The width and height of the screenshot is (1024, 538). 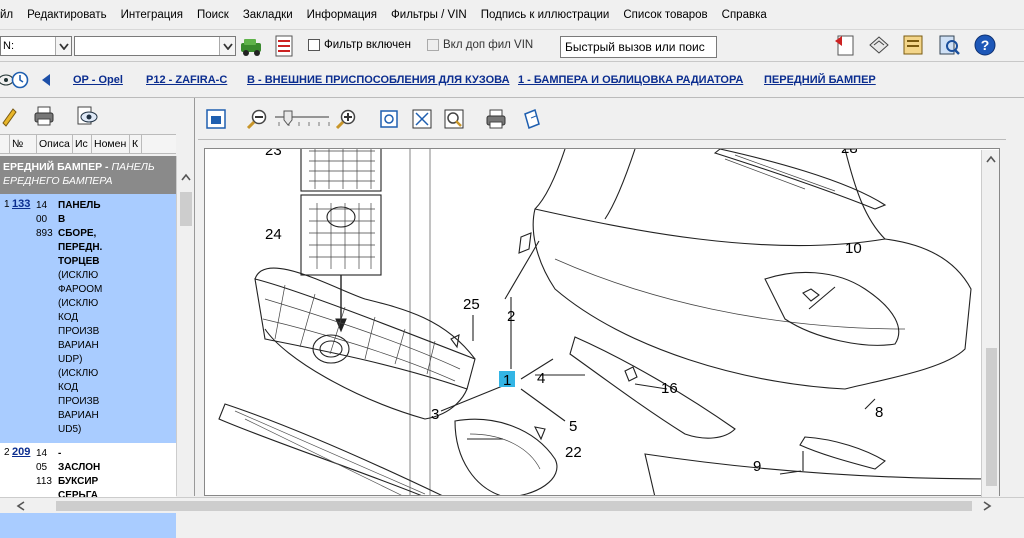 I want to click on scroll-left-icon, so click(x=20, y=506).